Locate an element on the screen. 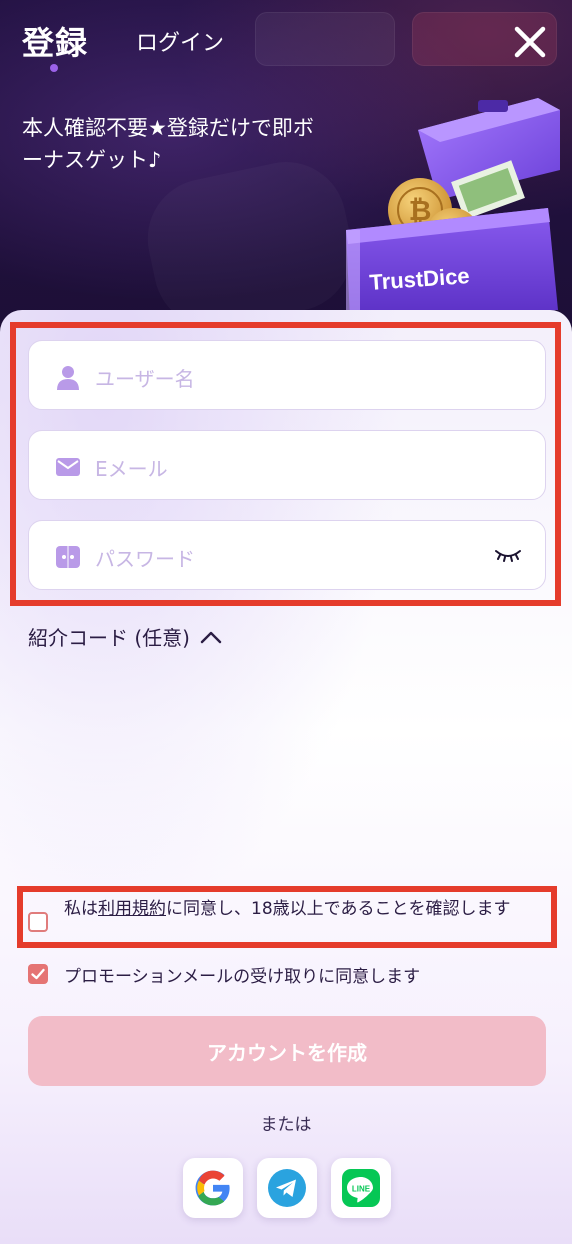 The width and height of the screenshot is (572, 1244). svg-text: LINE is located at coordinates (361, 1189).